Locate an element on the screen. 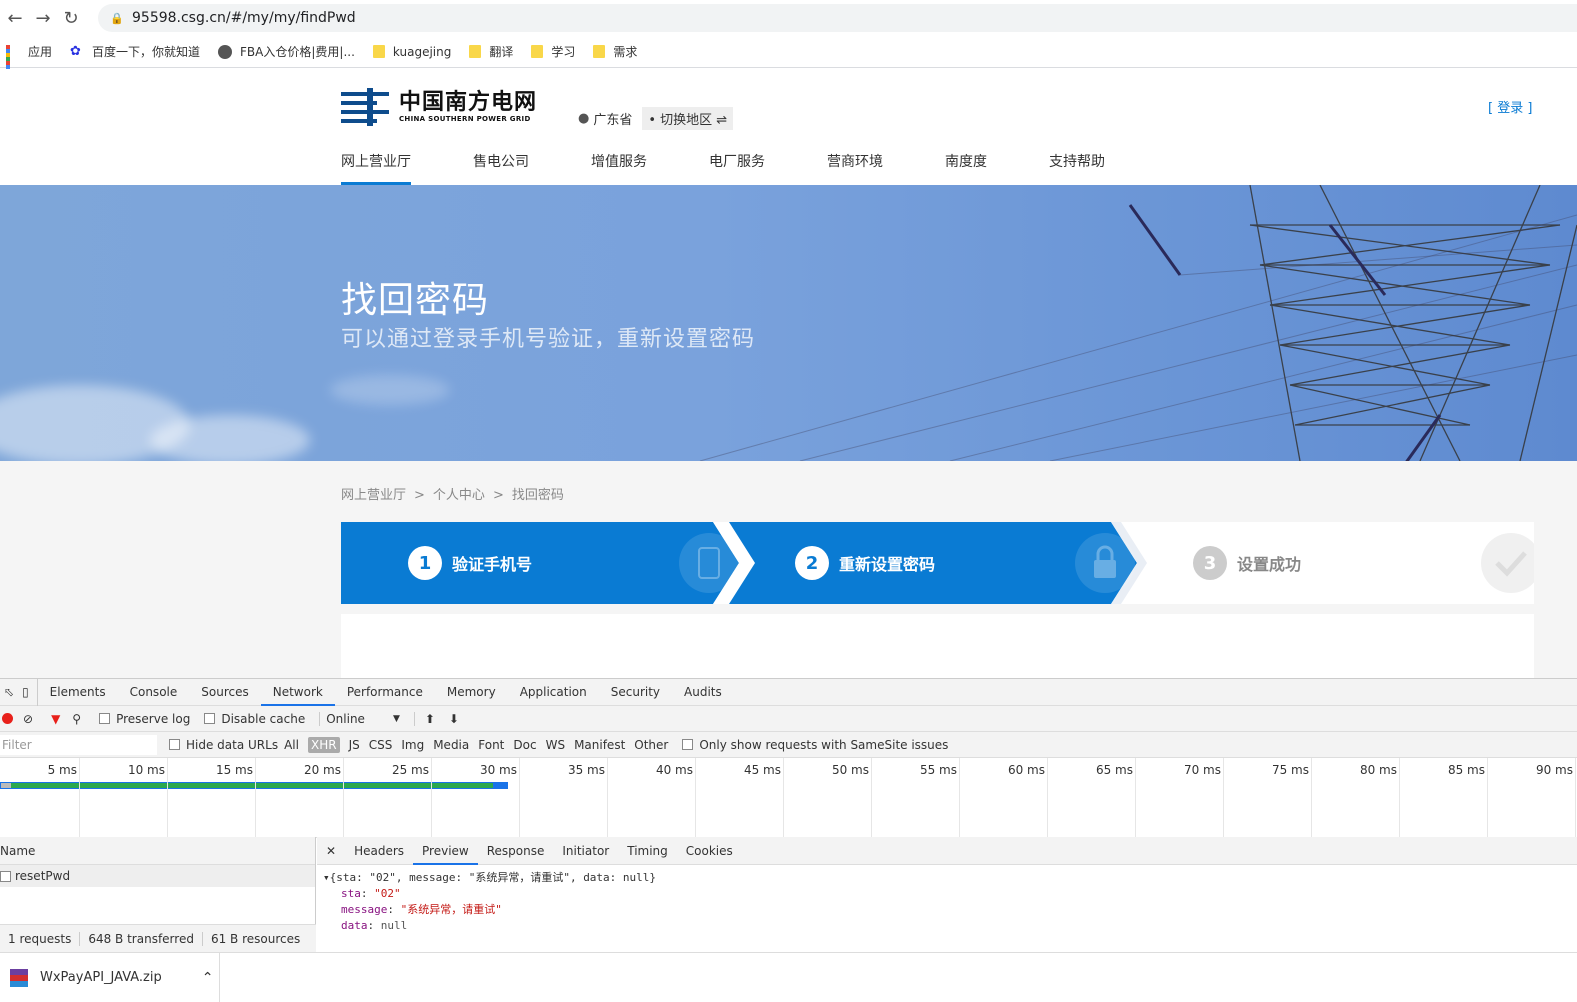 Image resolution: width=1577 pixels, height=1002 pixels. filter-font: Font is located at coordinates (491, 745).